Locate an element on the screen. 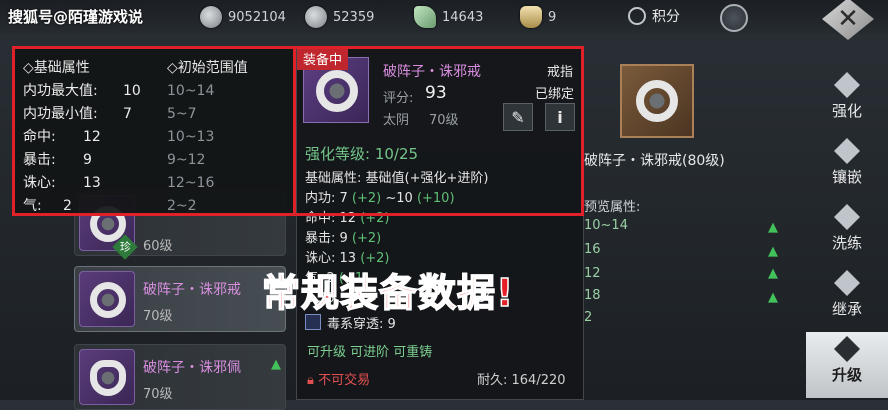 This screenshot has width=888, height=410. brush-button: ✎ is located at coordinates (518, 117).